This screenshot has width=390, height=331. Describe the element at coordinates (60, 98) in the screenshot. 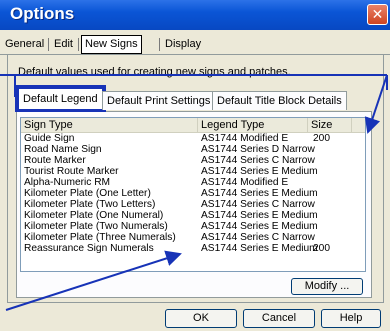

I see `tab-default-legend: Default Legend` at that location.